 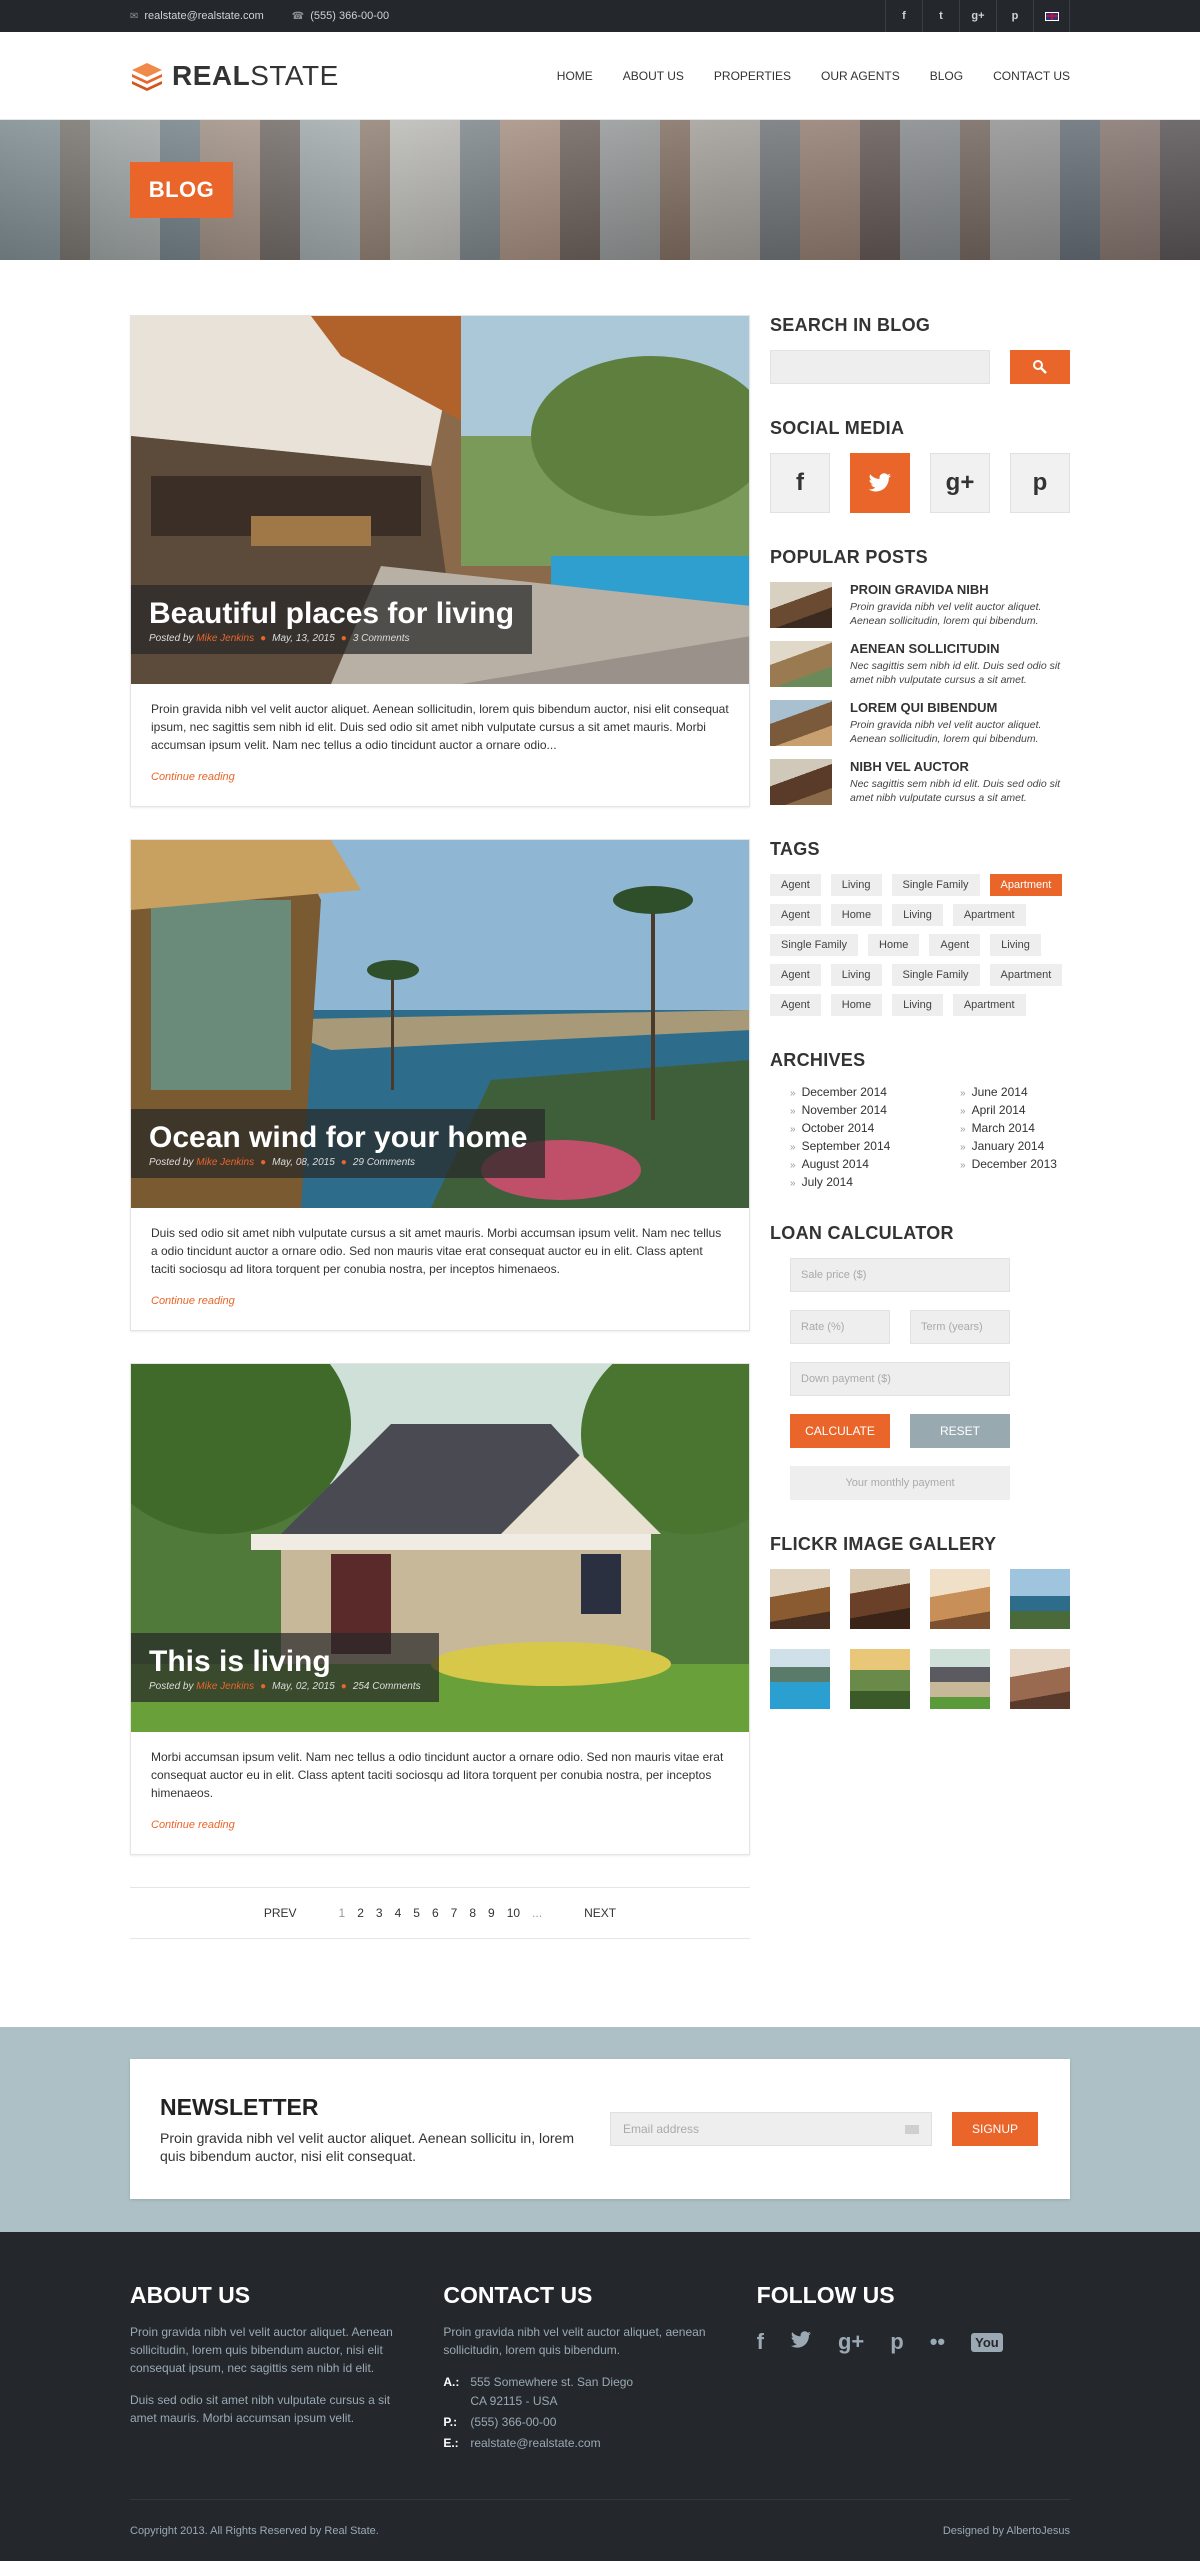 What do you see at coordinates (1025, 1092) in the screenshot?
I see `archive-link: June 2014` at bounding box center [1025, 1092].